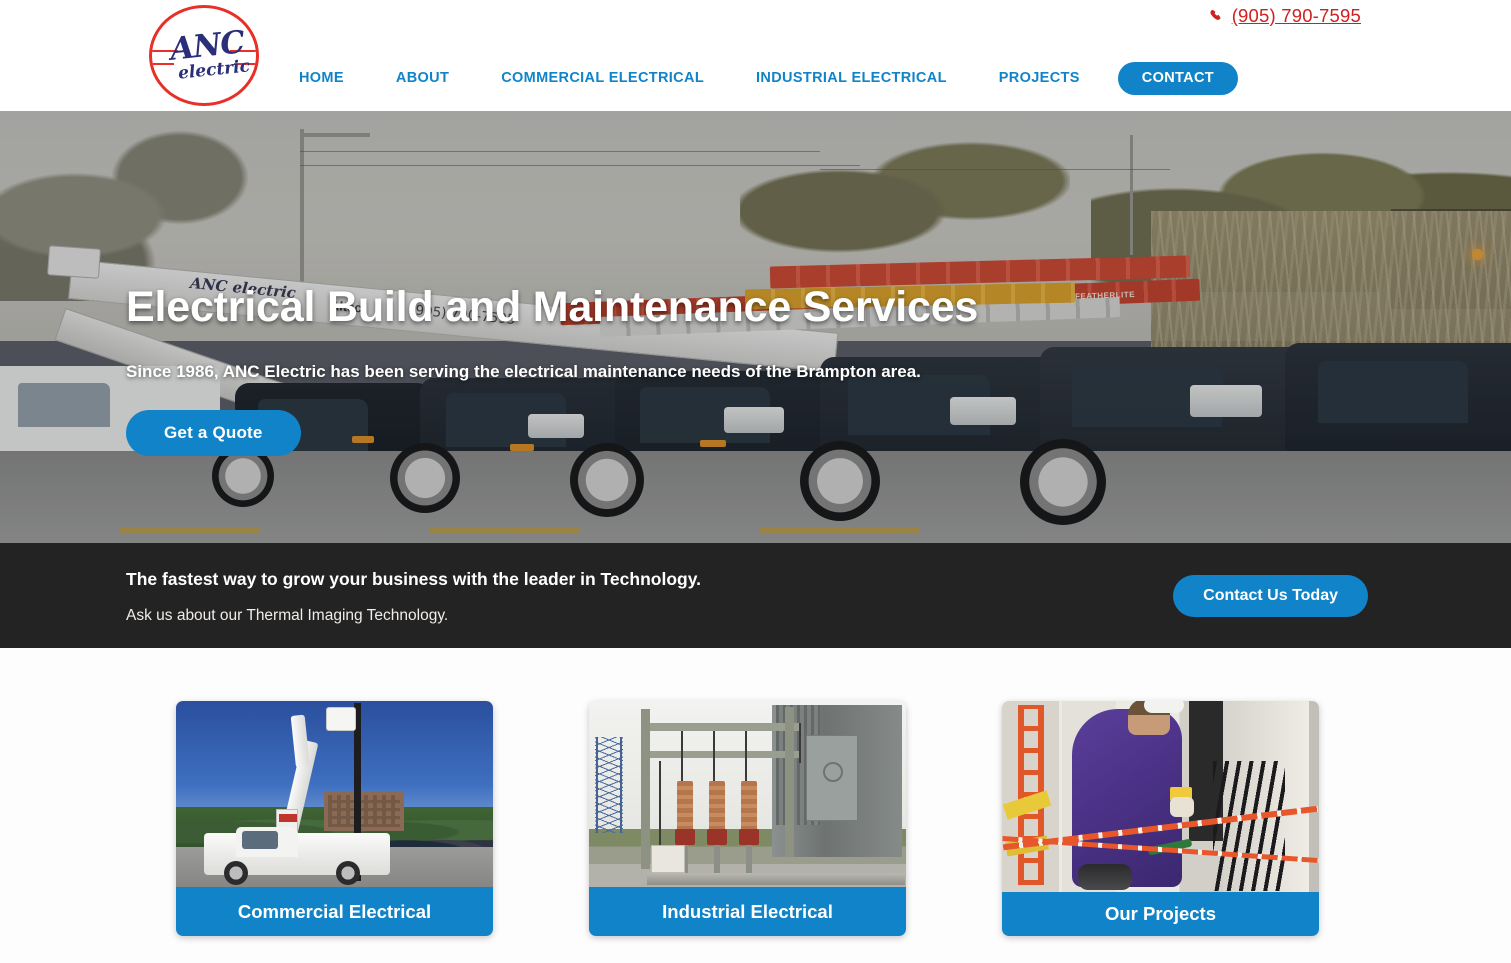 The width and height of the screenshot is (1511, 963). What do you see at coordinates (609, 785) in the screenshot?
I see `transmission-tower` at bounding box center [609, 785].